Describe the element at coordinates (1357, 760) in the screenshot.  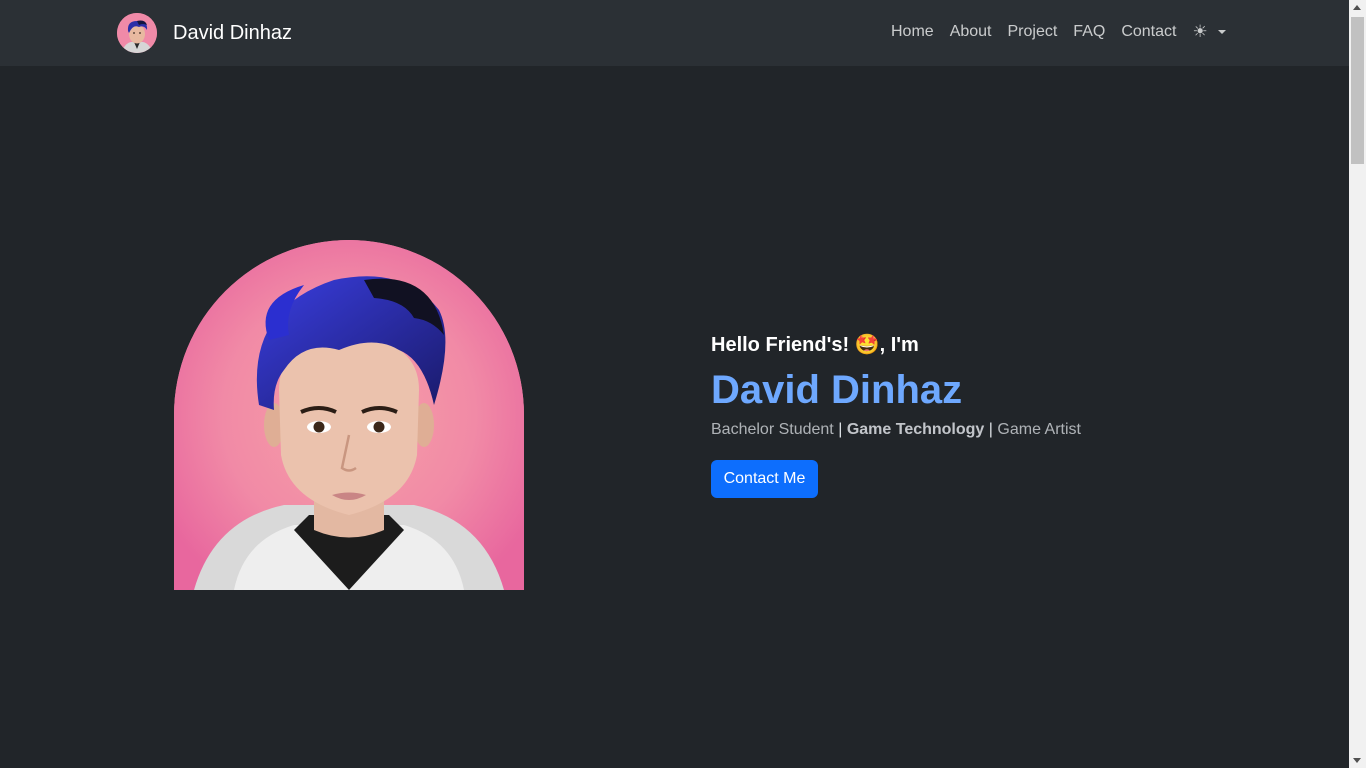
I see `scroll-down-arrow-icon` at that location.